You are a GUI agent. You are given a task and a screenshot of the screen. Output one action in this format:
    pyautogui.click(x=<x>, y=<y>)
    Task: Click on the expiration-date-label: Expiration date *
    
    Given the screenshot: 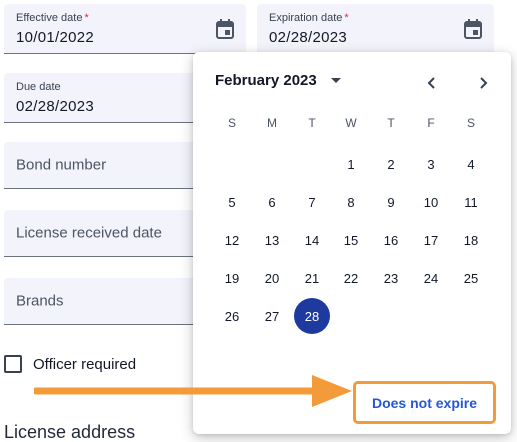 What is the action you would take?
    pyautogui.click(x=309, y=18)
    